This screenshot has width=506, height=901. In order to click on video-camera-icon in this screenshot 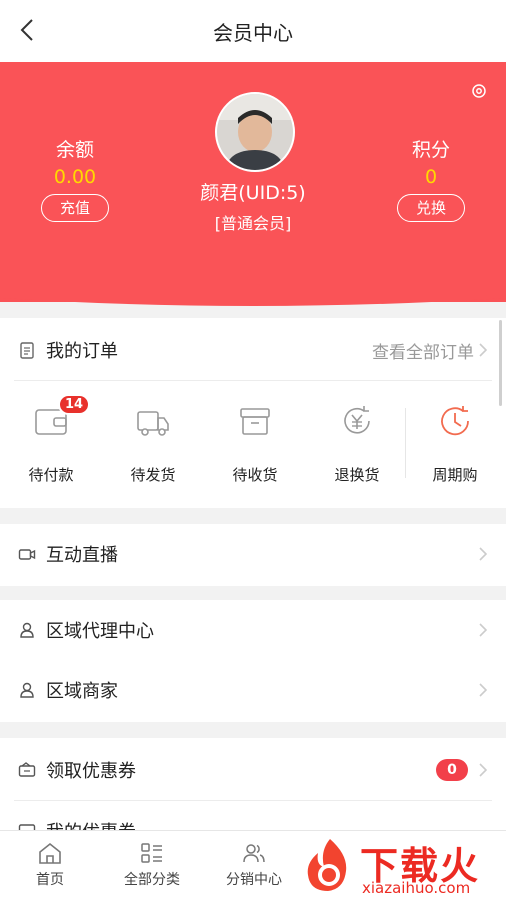, I will do `click(27, 554)`.